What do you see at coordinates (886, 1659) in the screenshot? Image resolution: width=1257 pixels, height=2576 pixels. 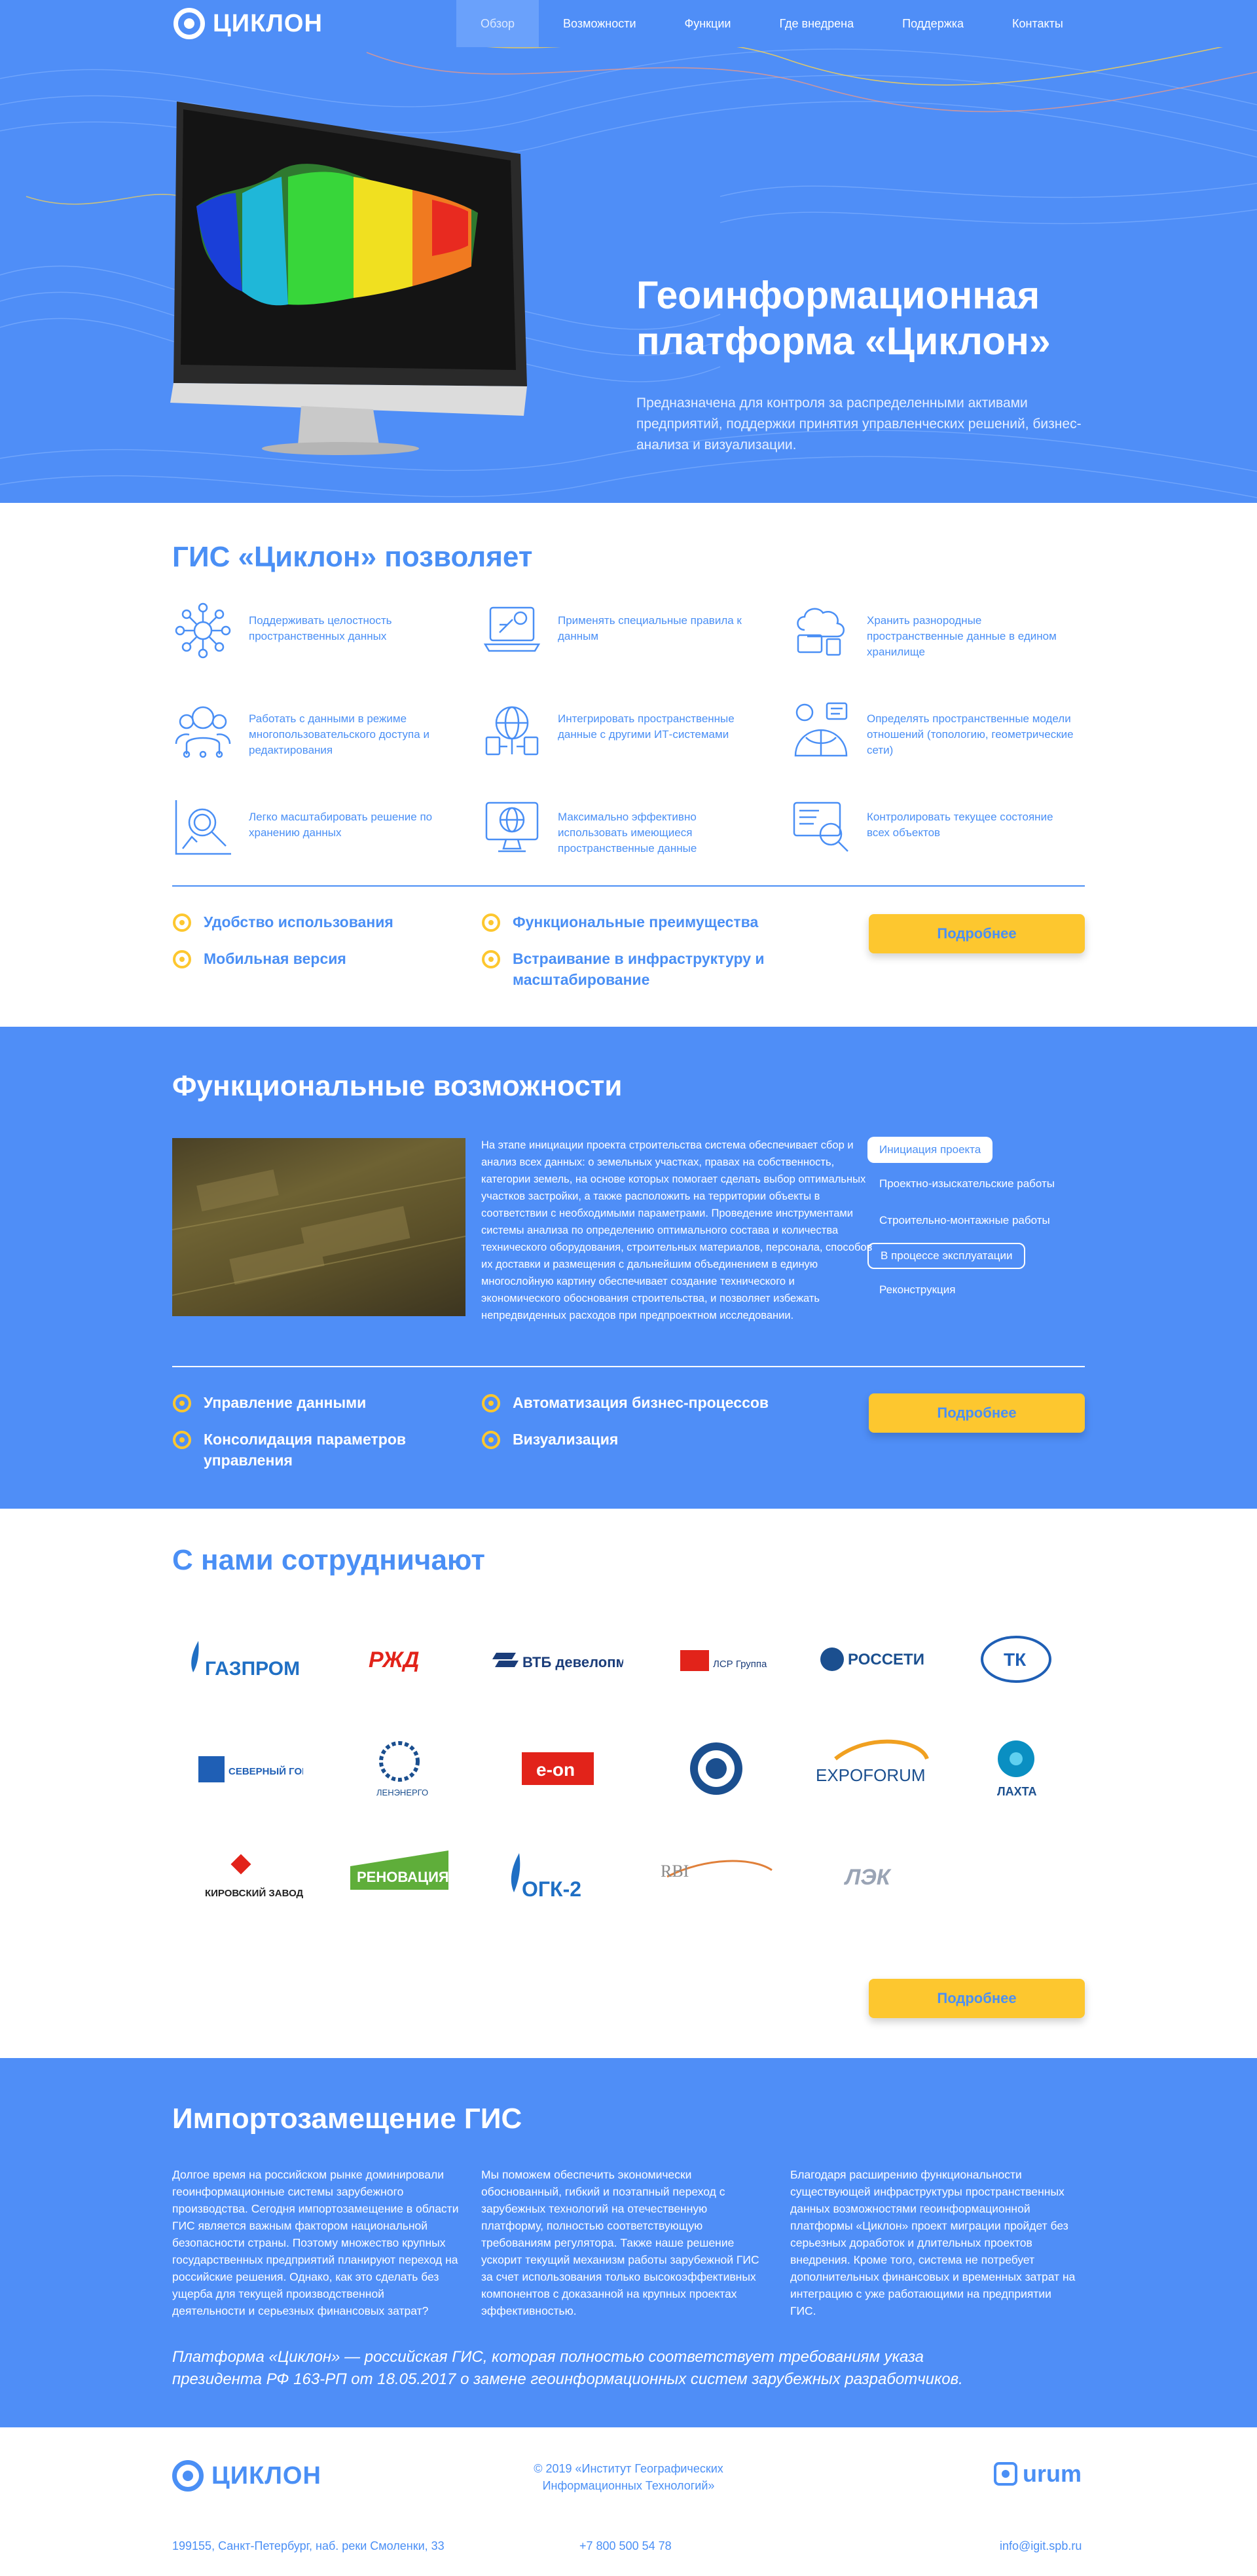 I see `partner-logo-text: РОССЕТИ` at bounding box center [886, 1659].